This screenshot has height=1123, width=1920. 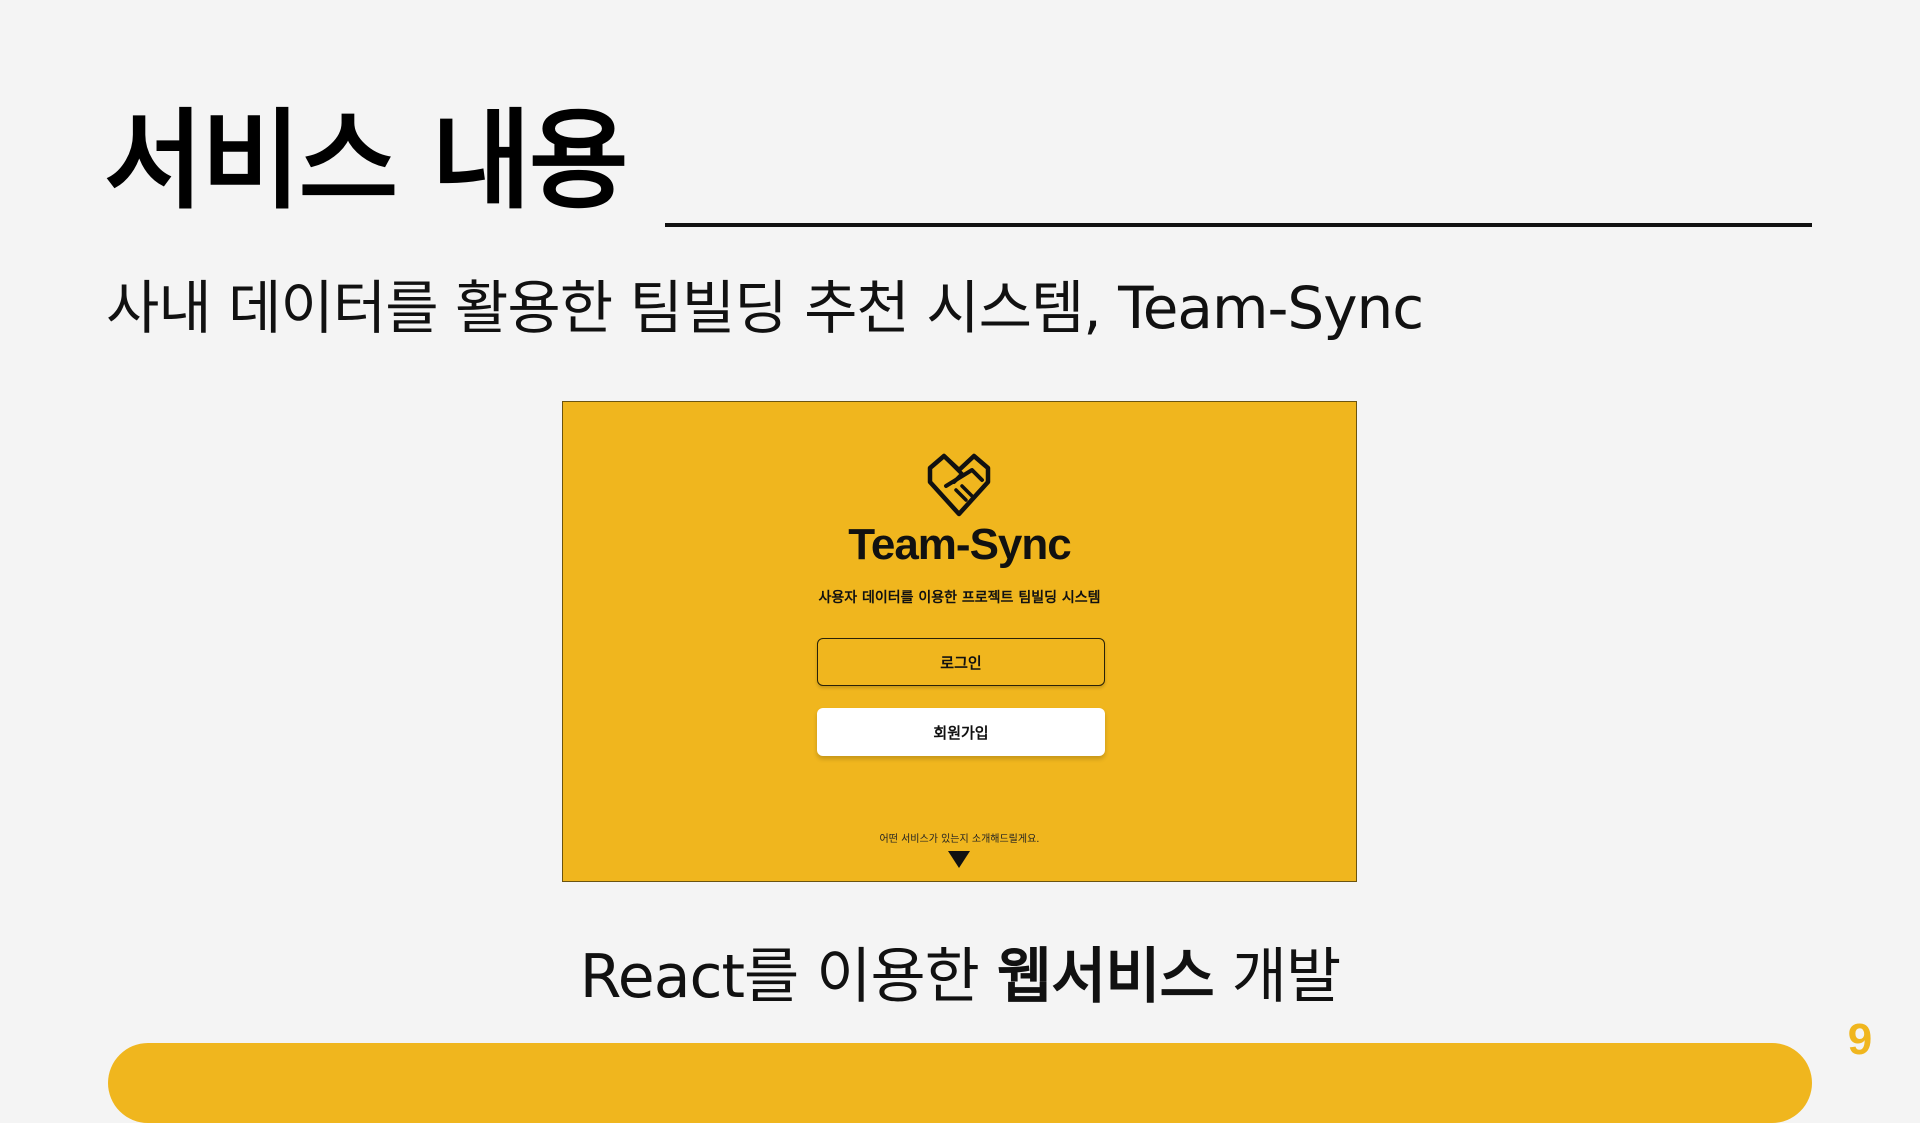 What do you see at coordinates (961, 732) in the screenshot?
I see `signup-button: 회원가입` at bounding box center [961, 732].